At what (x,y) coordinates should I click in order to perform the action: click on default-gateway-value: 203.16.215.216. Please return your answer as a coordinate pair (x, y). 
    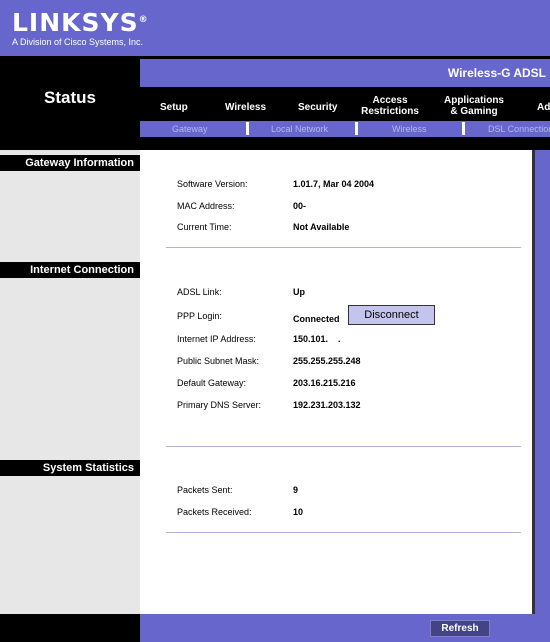
    Looking at the image, I should click on (324, 383).